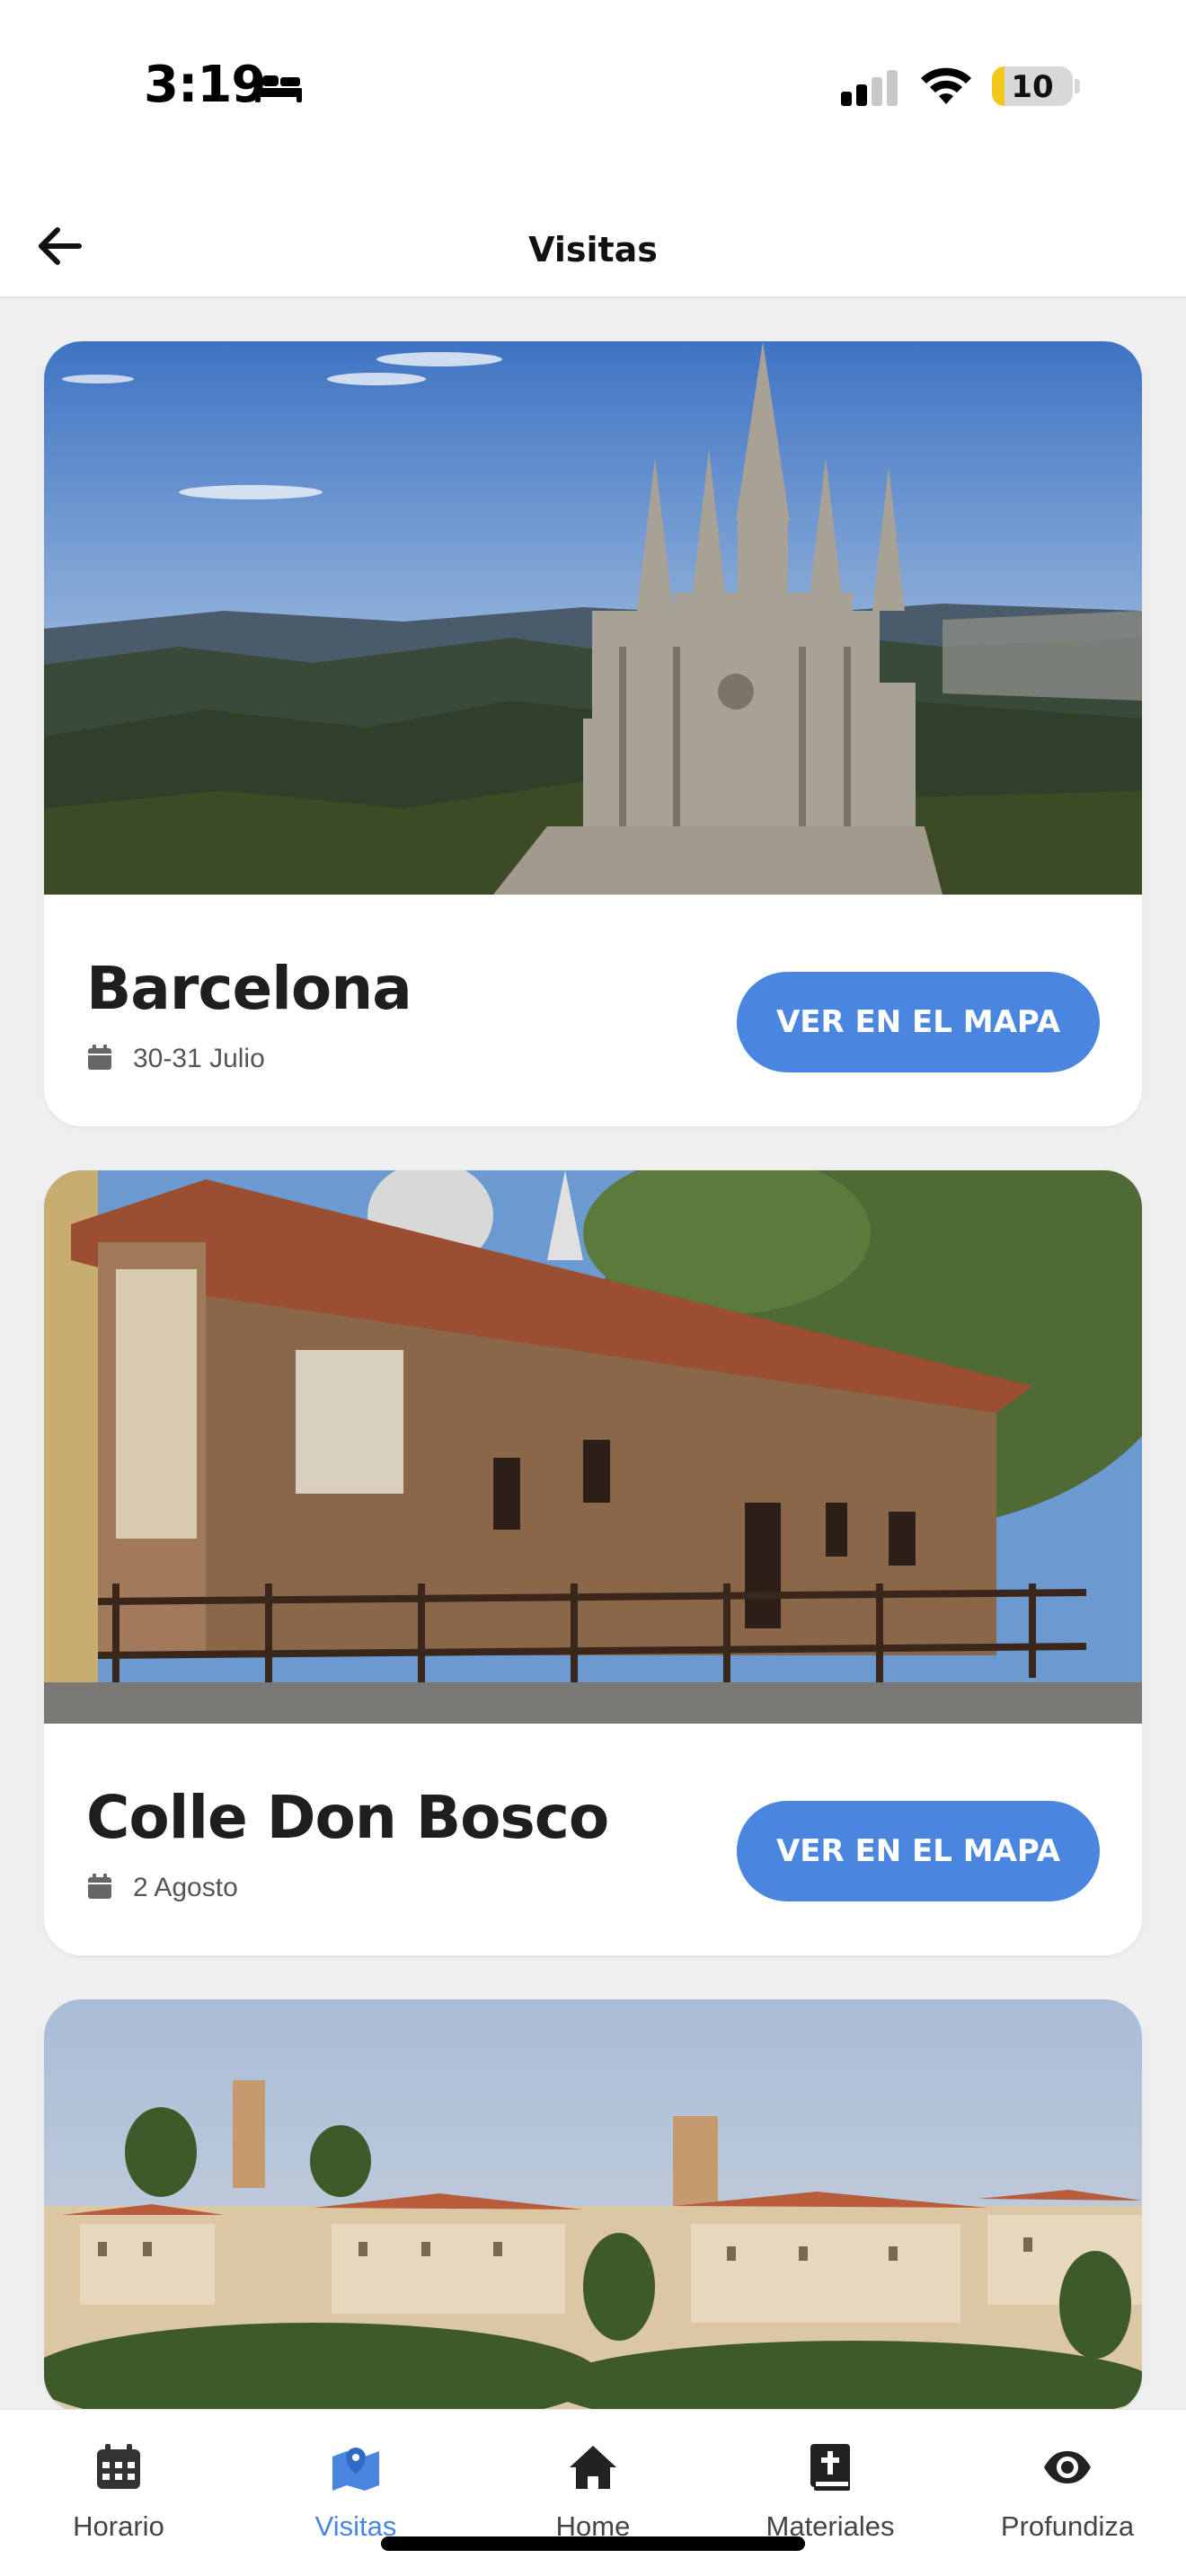  I want to click on bed-icon, so click(278, 87).